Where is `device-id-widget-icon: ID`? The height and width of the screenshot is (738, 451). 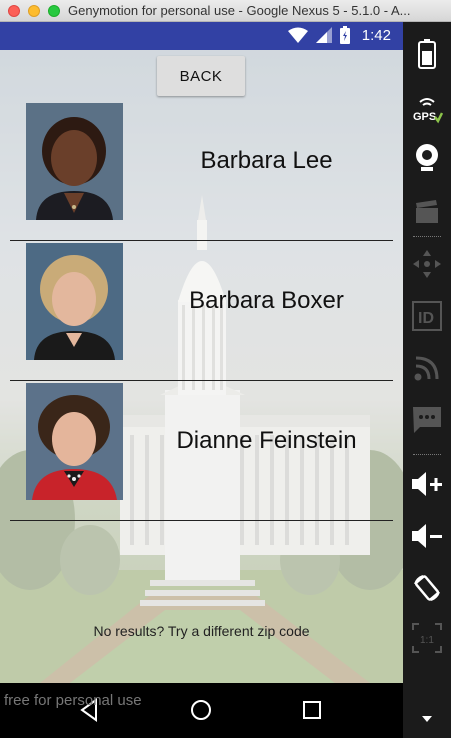 device-id-widget-icon: ID is located at coordinates (427, 316).